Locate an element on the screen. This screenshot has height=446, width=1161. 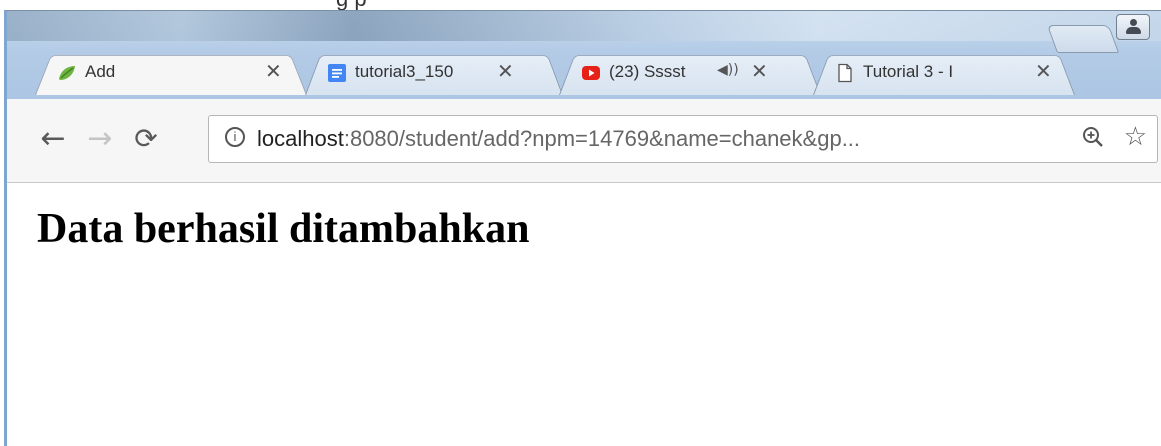
tab-tutorial3-doc: tutorial3_150 ✕ is located at coordinates (434, 72).